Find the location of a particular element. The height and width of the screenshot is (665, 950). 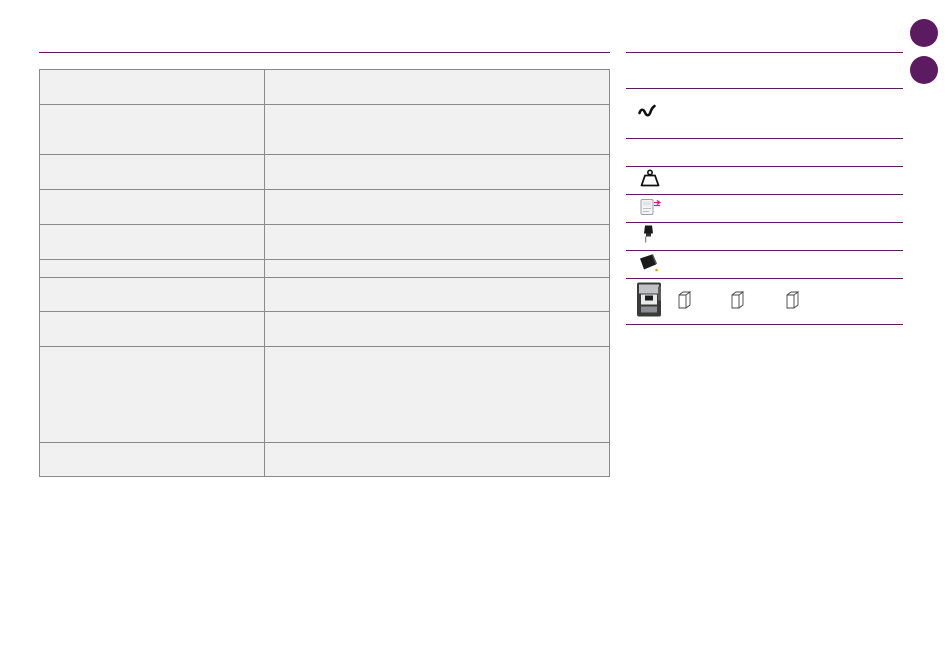

milk-spout-icon is located at coordinates (649, 236).